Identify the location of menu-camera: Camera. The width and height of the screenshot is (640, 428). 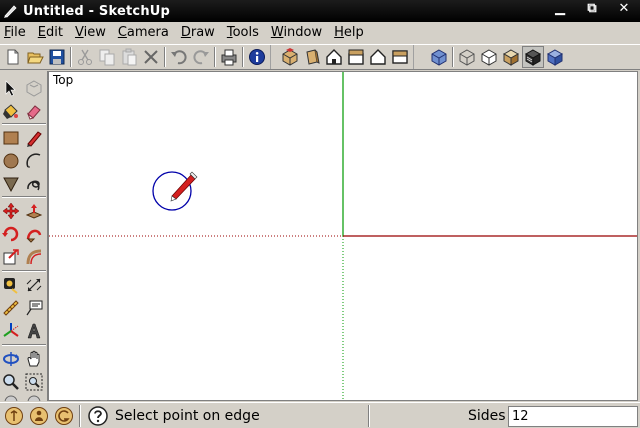
(143, 33).